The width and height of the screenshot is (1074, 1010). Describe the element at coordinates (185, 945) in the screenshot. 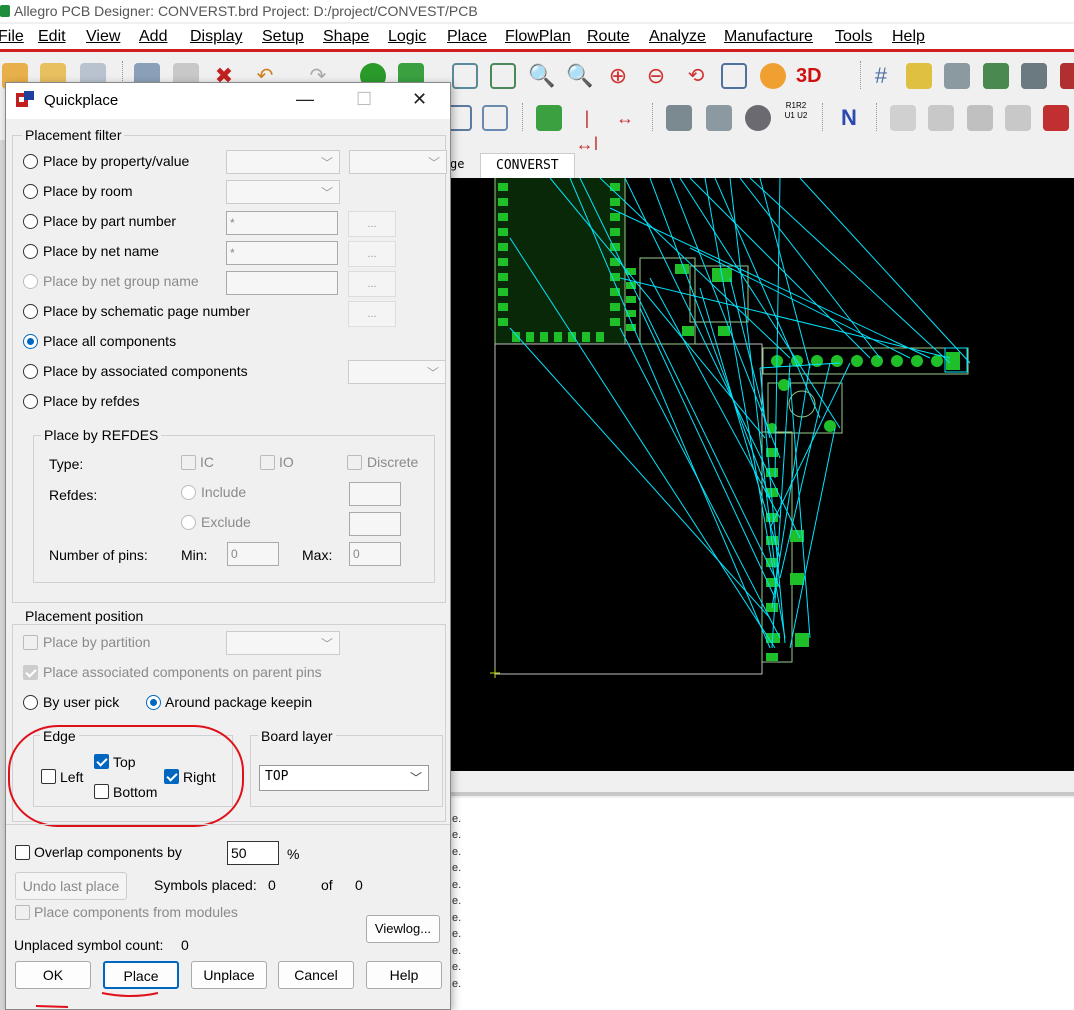

I see `unplaced-count-value: 0` at that location.